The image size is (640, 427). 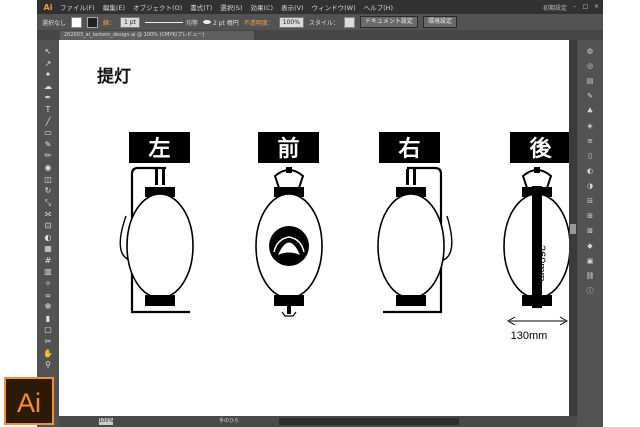 I want to click on pen-tool-icon: ✒, so click(x=48, y=97).